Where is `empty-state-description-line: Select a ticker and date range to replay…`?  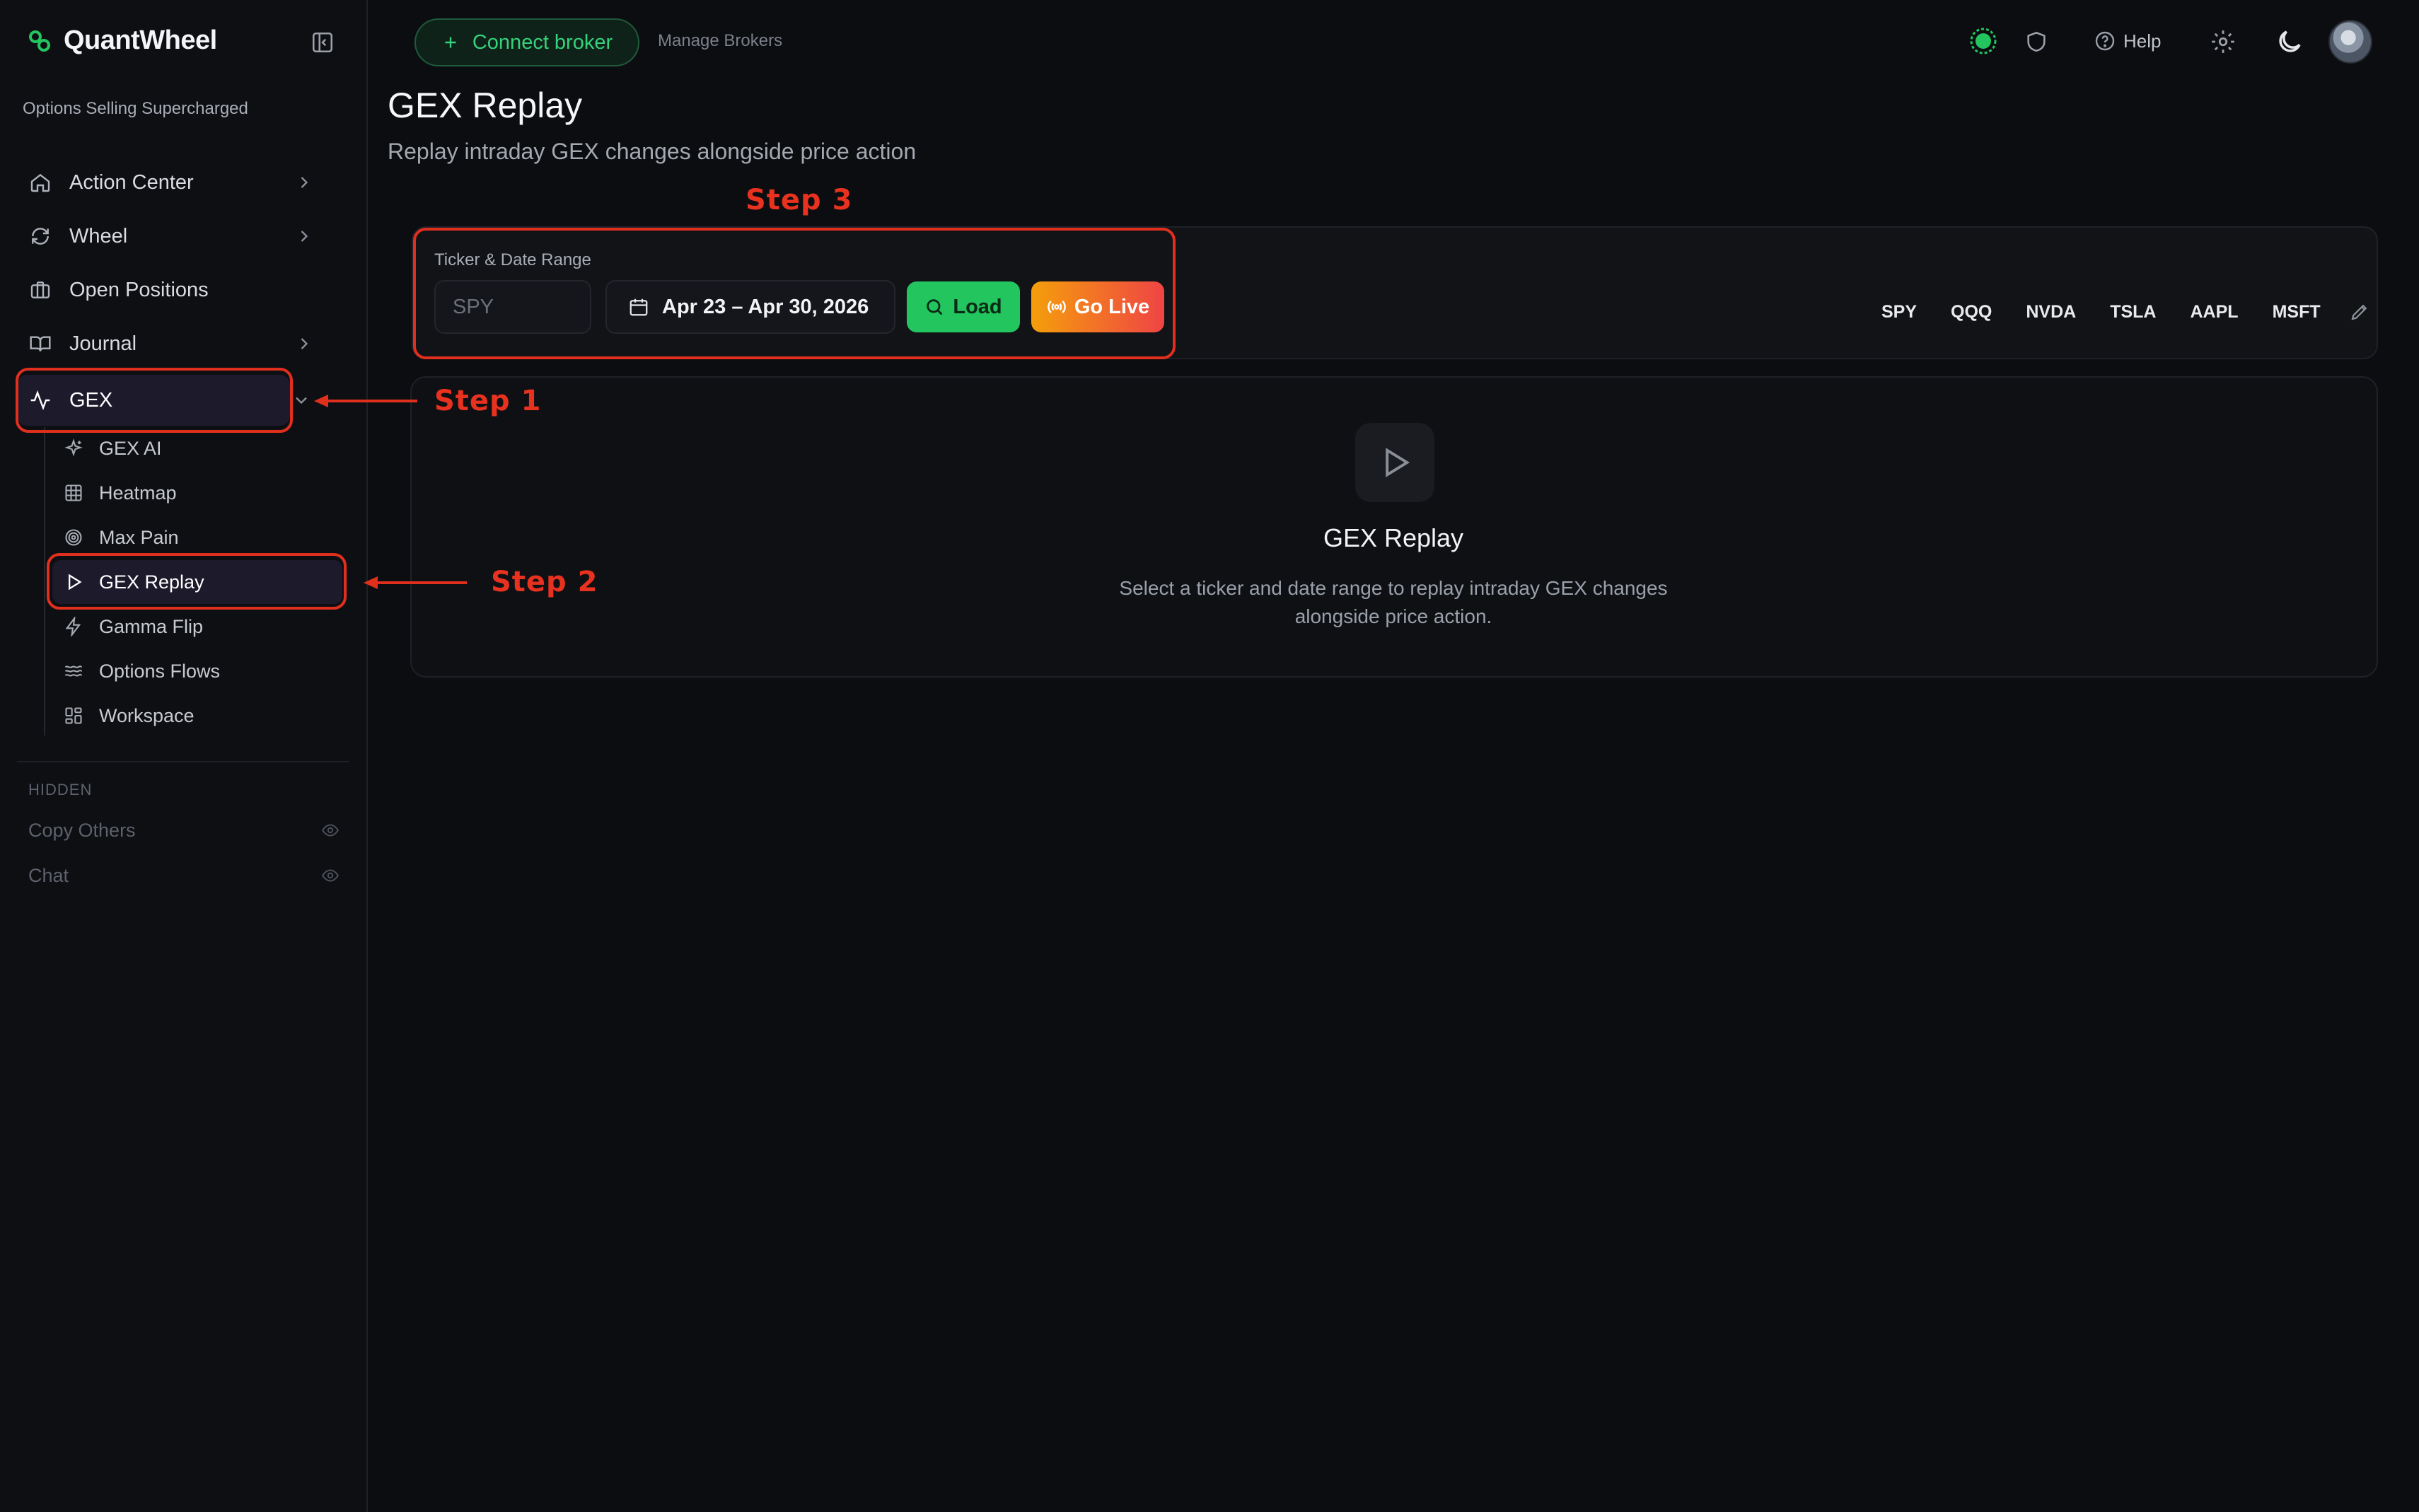 empty-state-description-line: Select a ticker and date range to replay… is located at coordinates (1394, 588).